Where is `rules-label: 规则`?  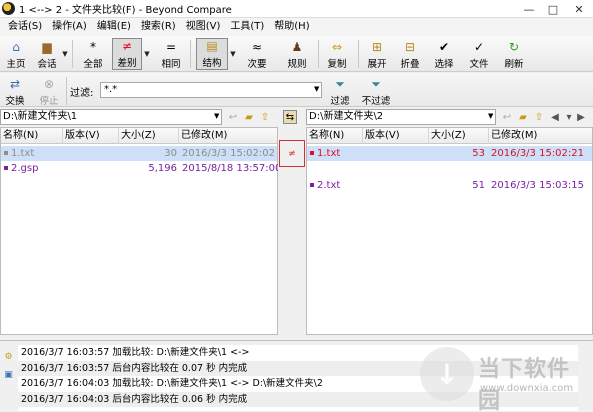 rules-label: 规则 is located at coordinates (297, 64).